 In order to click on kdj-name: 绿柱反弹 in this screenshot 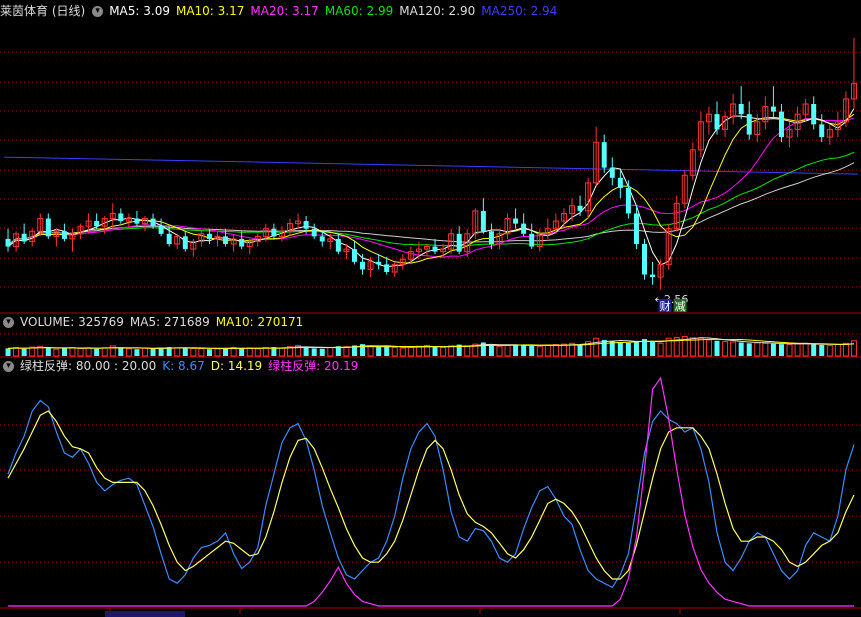, I will do `click(44, 366)`.